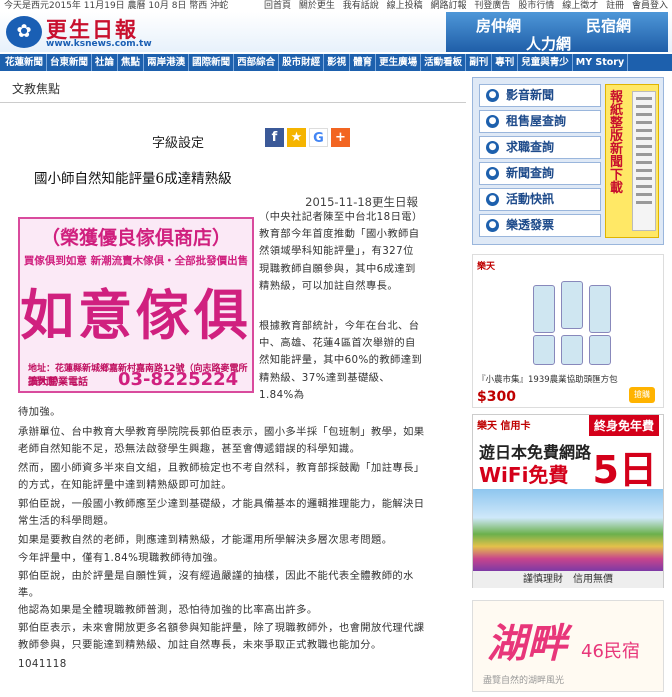 Image resolution: width=672 pixels, height=697 pixels. I want to click on nav-youth: 兒童與青少, so click(545, 62).